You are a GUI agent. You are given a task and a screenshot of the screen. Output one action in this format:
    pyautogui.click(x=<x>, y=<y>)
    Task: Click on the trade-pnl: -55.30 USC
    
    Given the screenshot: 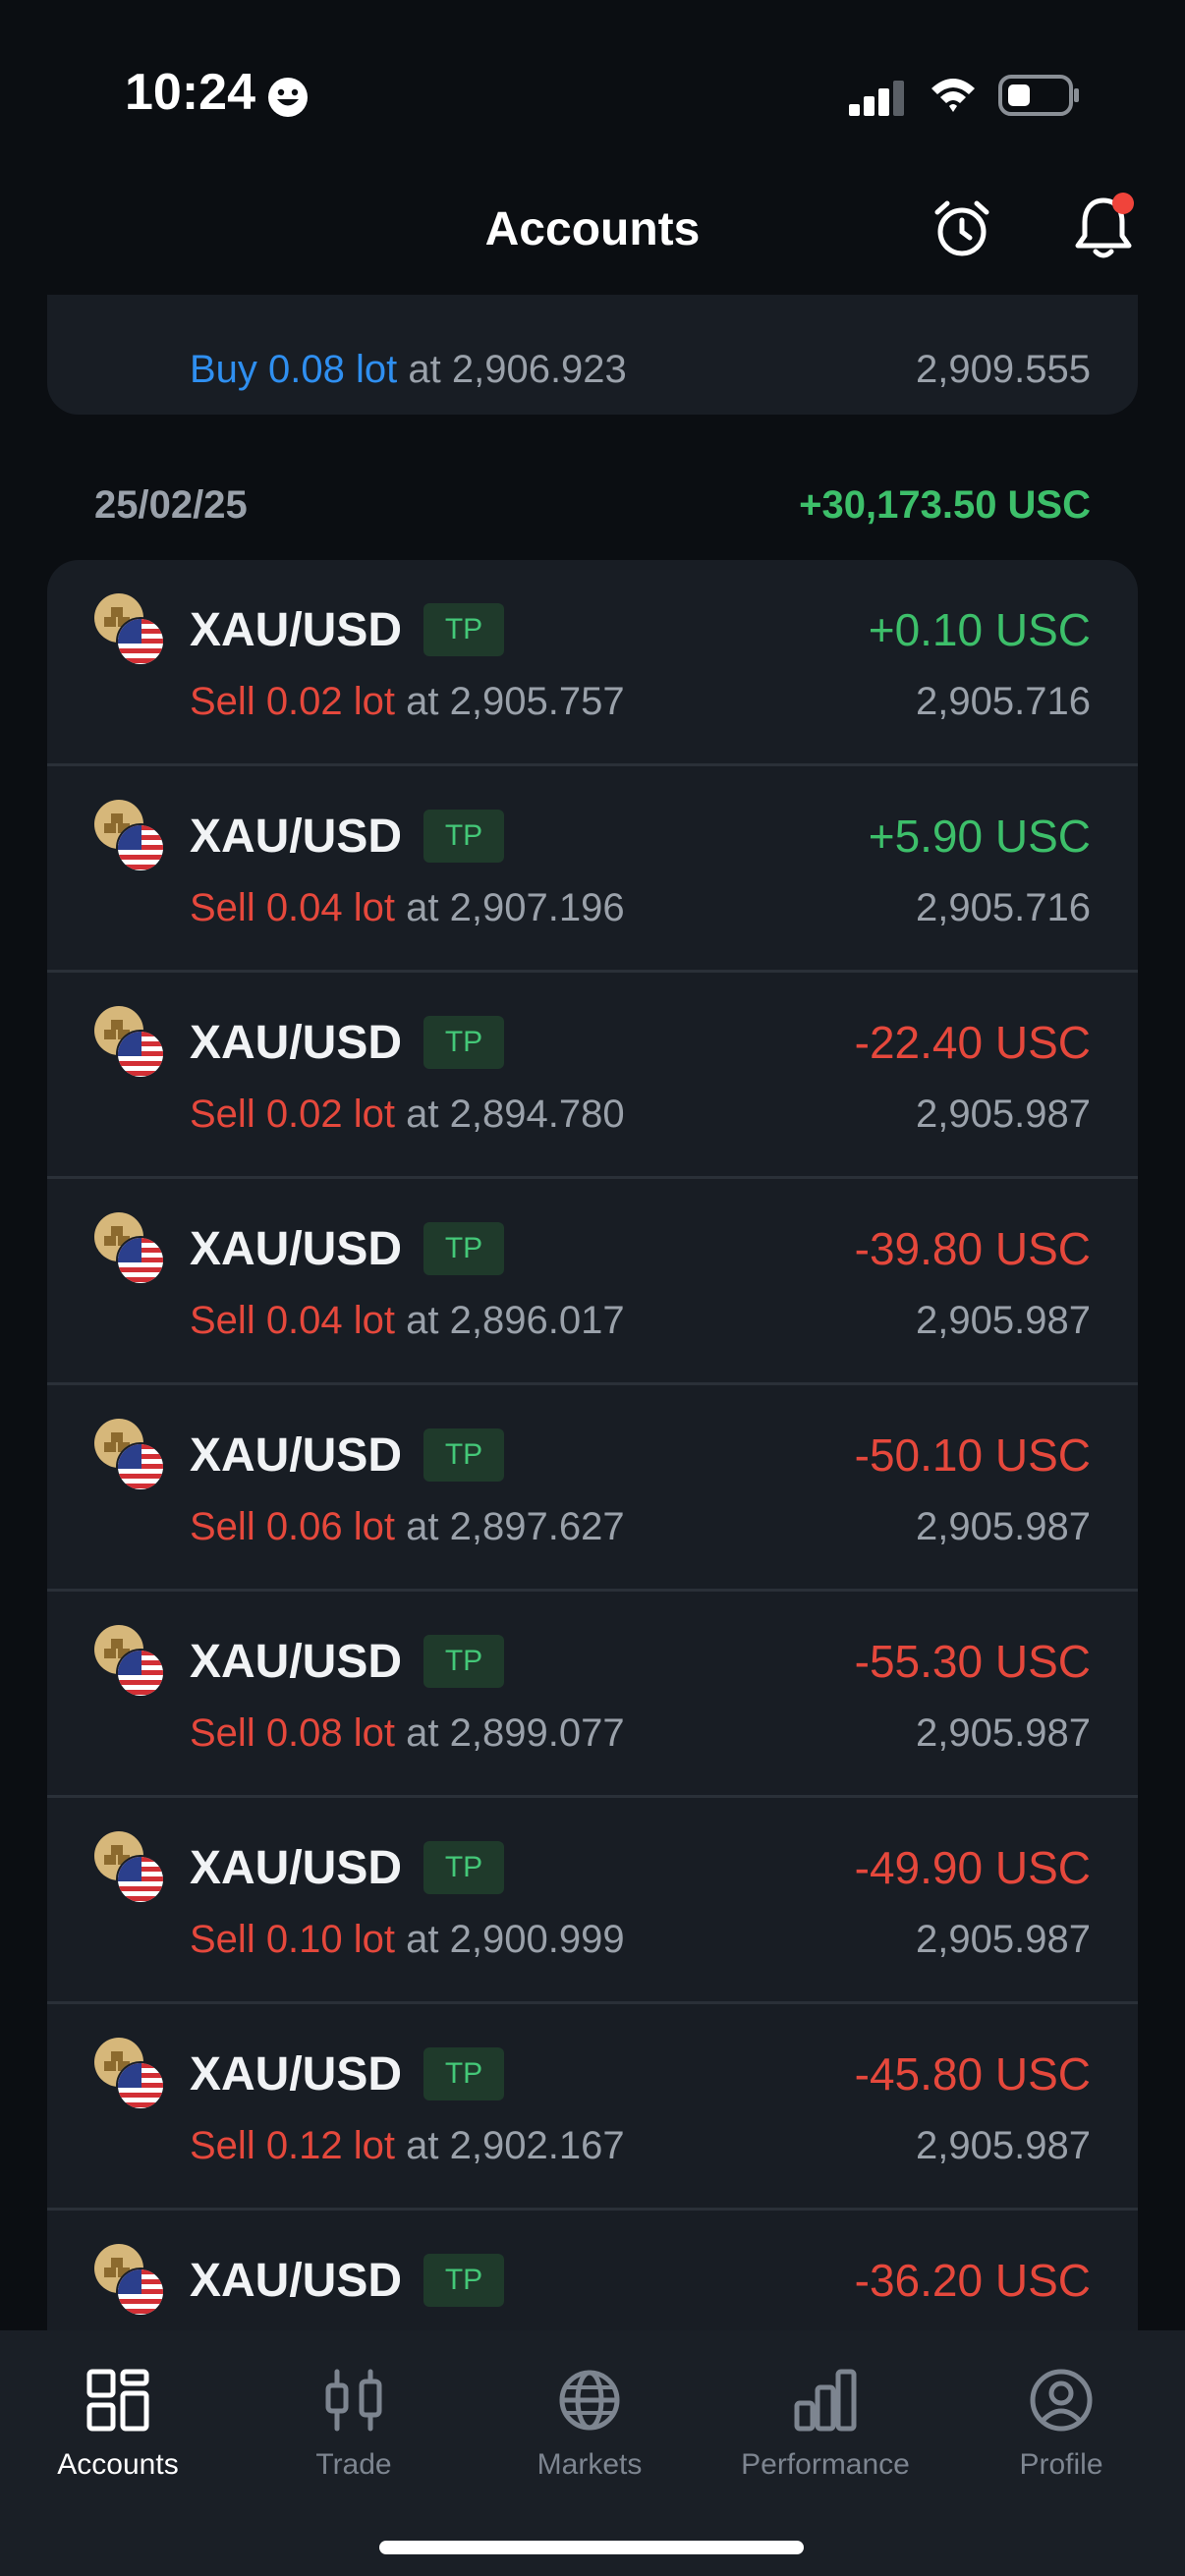 What is the action you would take?
    pyautogui.click(x=973, y=1661)
    